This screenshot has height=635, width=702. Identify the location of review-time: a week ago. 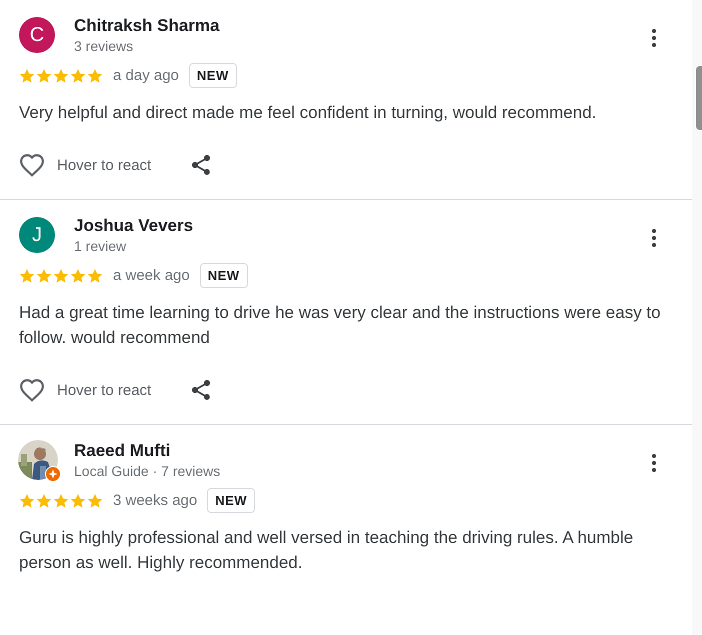
(151, 275).